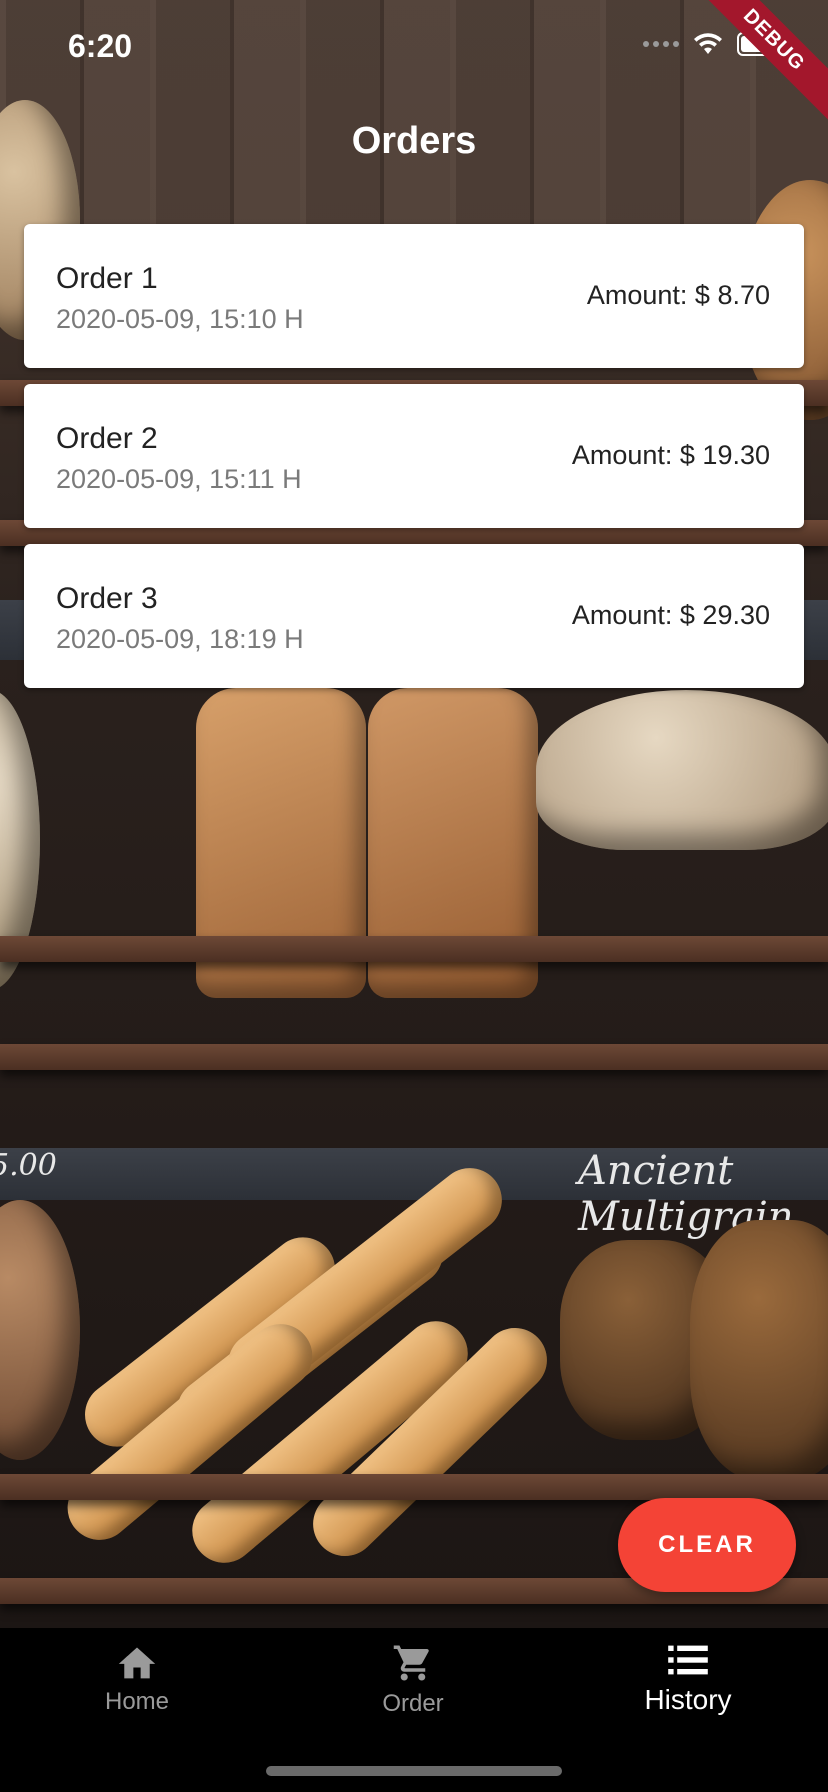  What do you see at coordinates (707, 1545) in the screenshot?
I see `clear-button: CLEAR` at bounding box center [707, 1545].